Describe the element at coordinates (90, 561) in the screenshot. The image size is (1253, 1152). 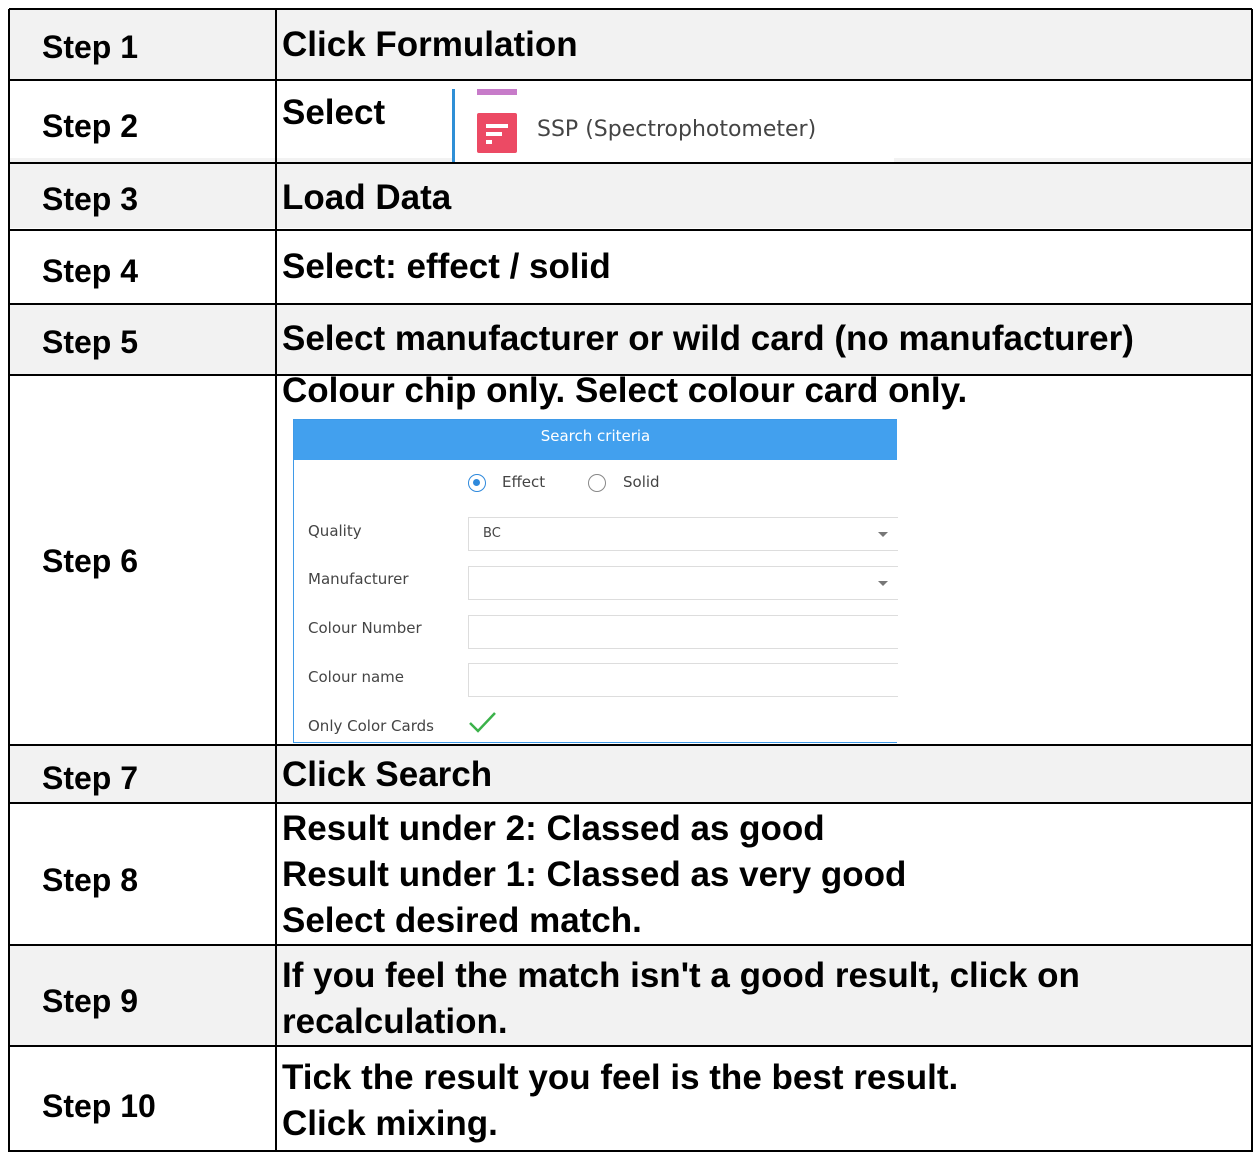
I see `step-label: Step 6` at that location.